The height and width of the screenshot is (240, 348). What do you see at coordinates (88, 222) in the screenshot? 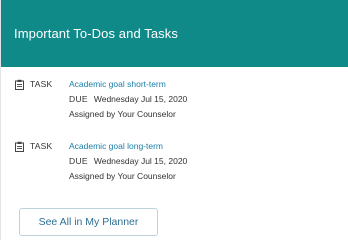
I see `see-all-planner-button: See All in My Planner` at bounding box center [88, 222].